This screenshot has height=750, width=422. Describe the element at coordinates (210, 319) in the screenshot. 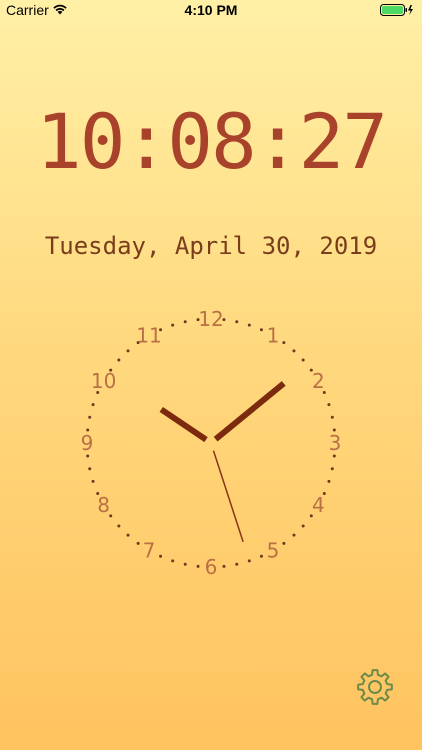

I see `clock-number-12: 12` at that location.